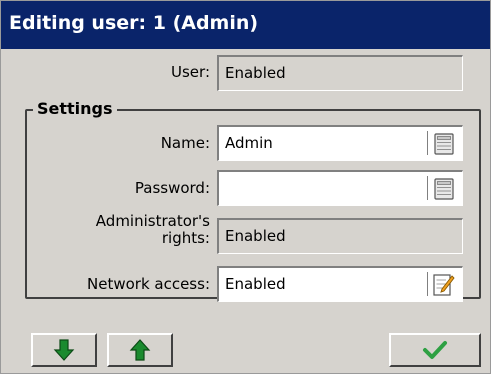 The image size is (491, 374). What do you see at coordinates (185, 238) in the screenshot?
I see `admin-rights-label-line2: rights:` at bounding box center [185, 238].